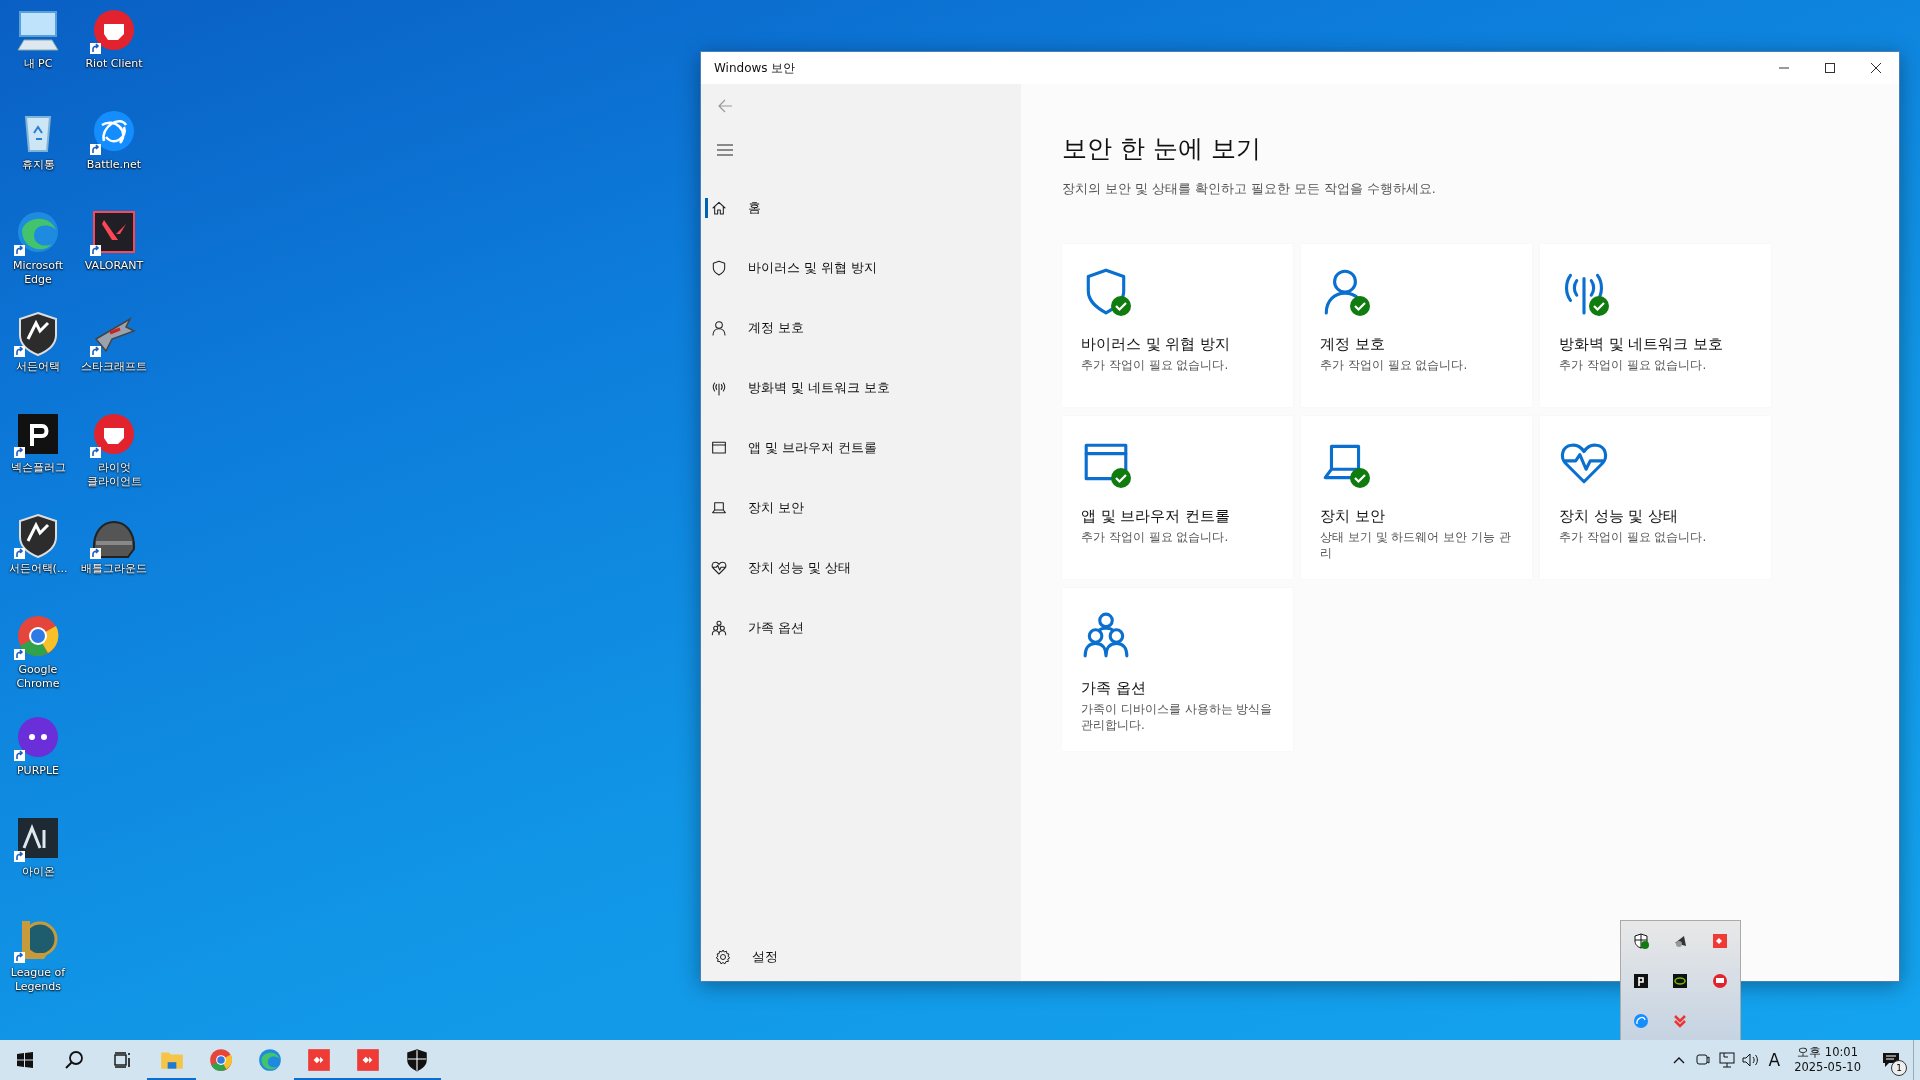 The height and width of the screenshot is (1080, 1920). What do you see at coordinates (38, 165) in the screenshot?
I see `desktop-icon-label: 휴지통` at bounding box center [38, 165].